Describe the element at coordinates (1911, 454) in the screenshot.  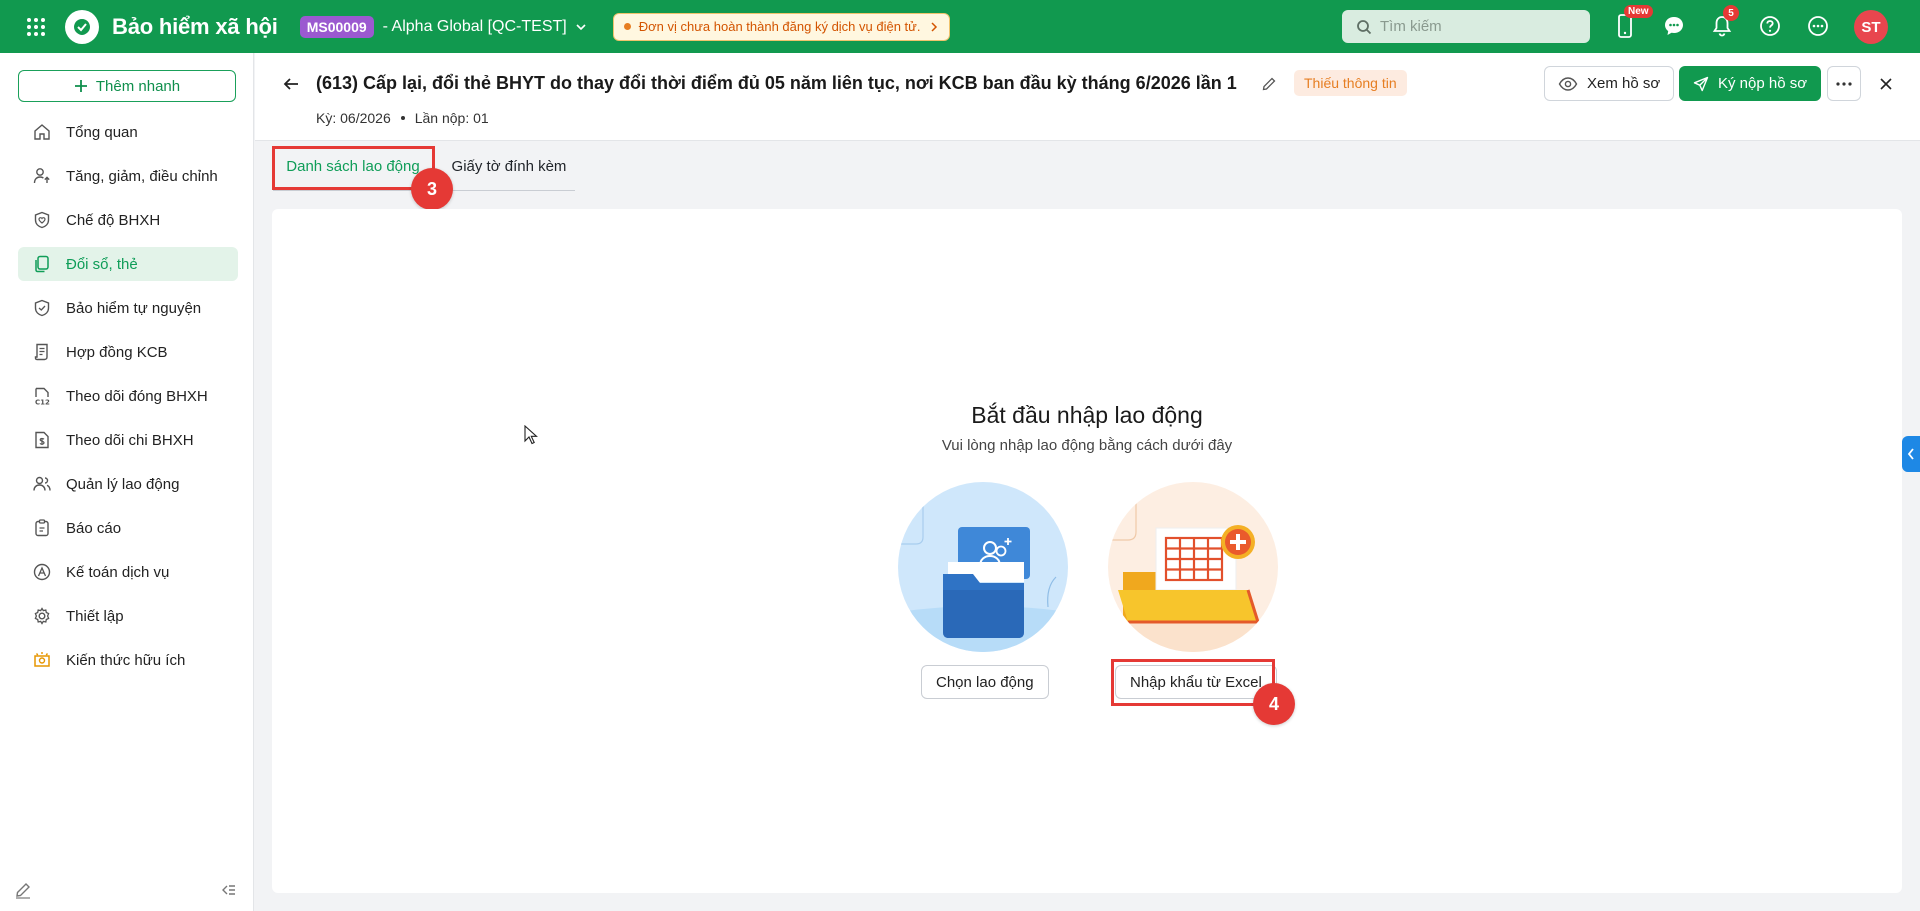
I see `side-panel-toggle` at that location.